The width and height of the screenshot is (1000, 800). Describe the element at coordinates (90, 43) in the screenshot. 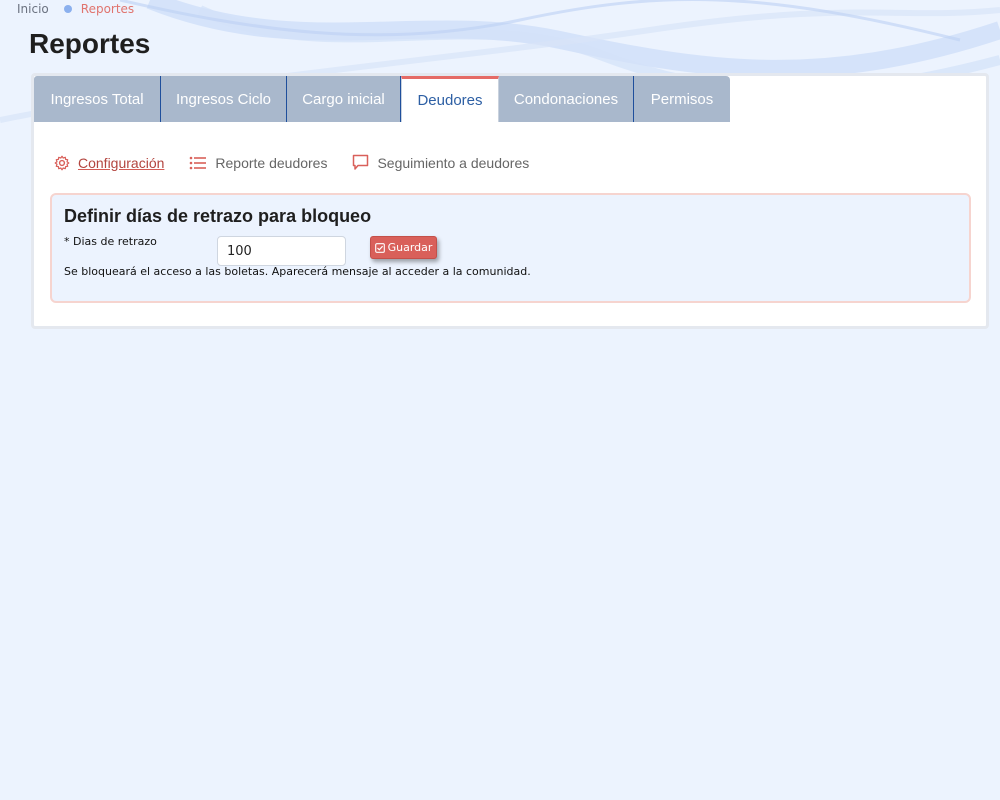

I see `page-title: Reportes` at that location.